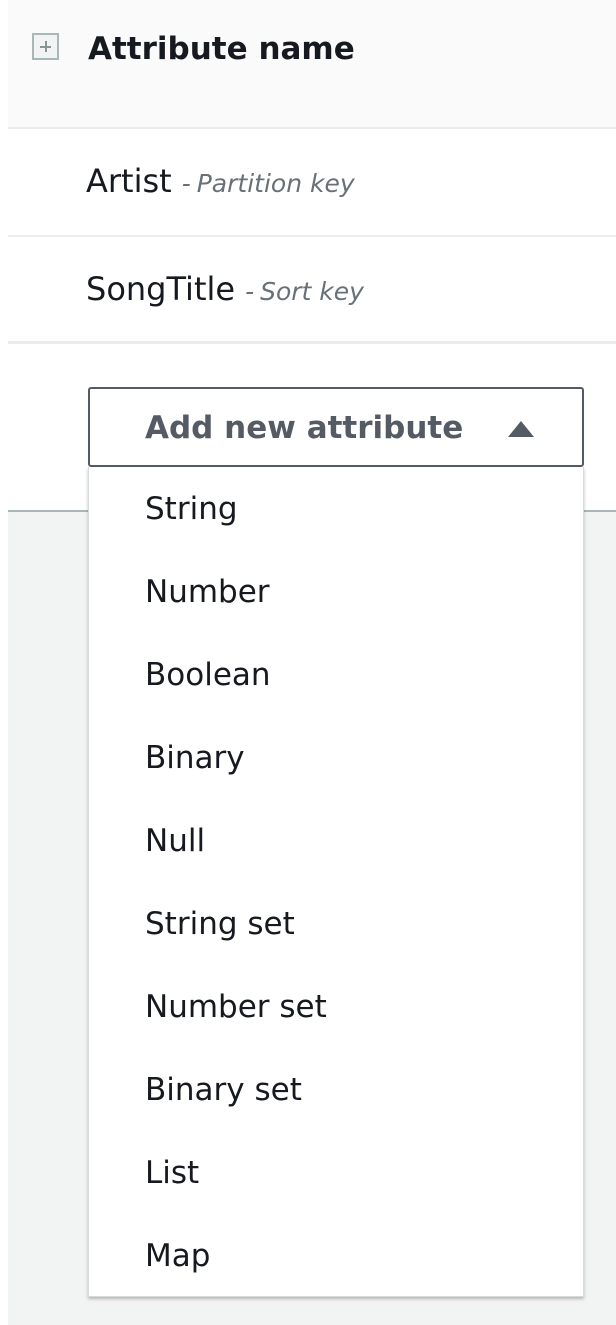  Describe the element at coordinates (336, 510) in the screenshot. I see `menu-item-string: String` at that location.